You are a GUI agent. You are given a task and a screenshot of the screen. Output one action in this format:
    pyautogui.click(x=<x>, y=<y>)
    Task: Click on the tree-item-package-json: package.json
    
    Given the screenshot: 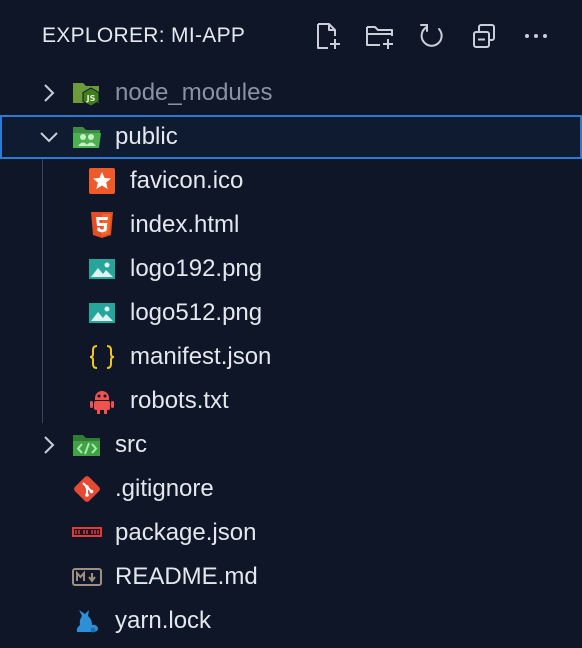 What is the action you would take?
    pyautogui.click(x=291, y=533)
    